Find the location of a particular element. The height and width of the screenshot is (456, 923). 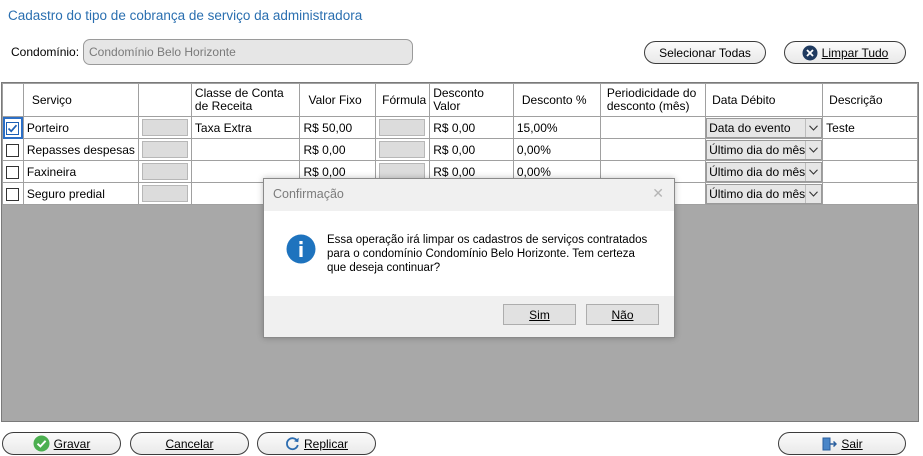

select-all-label: Selecionar Todas is located at coordinates (705, 52).